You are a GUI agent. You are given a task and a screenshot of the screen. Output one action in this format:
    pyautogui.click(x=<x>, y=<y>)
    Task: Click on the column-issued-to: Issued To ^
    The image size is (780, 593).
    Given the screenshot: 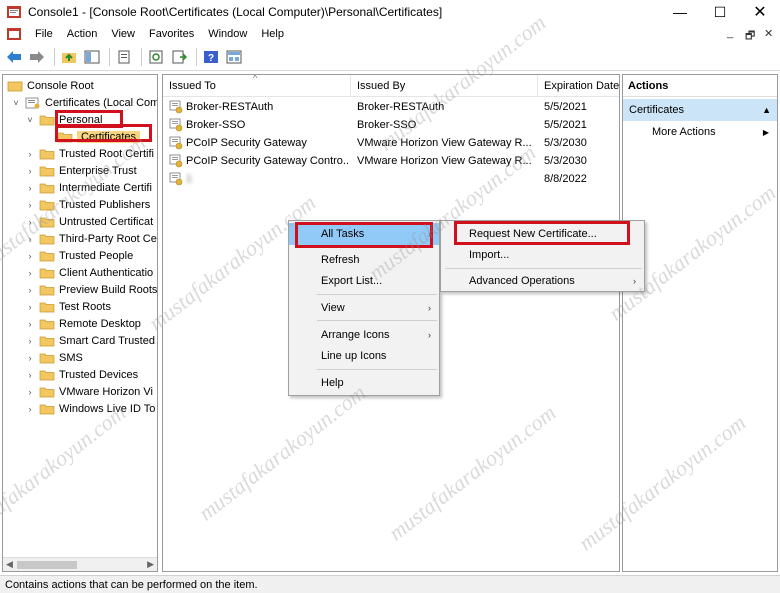 What is the action you would take?
    pyautogui.click(x=257, y=86)
    